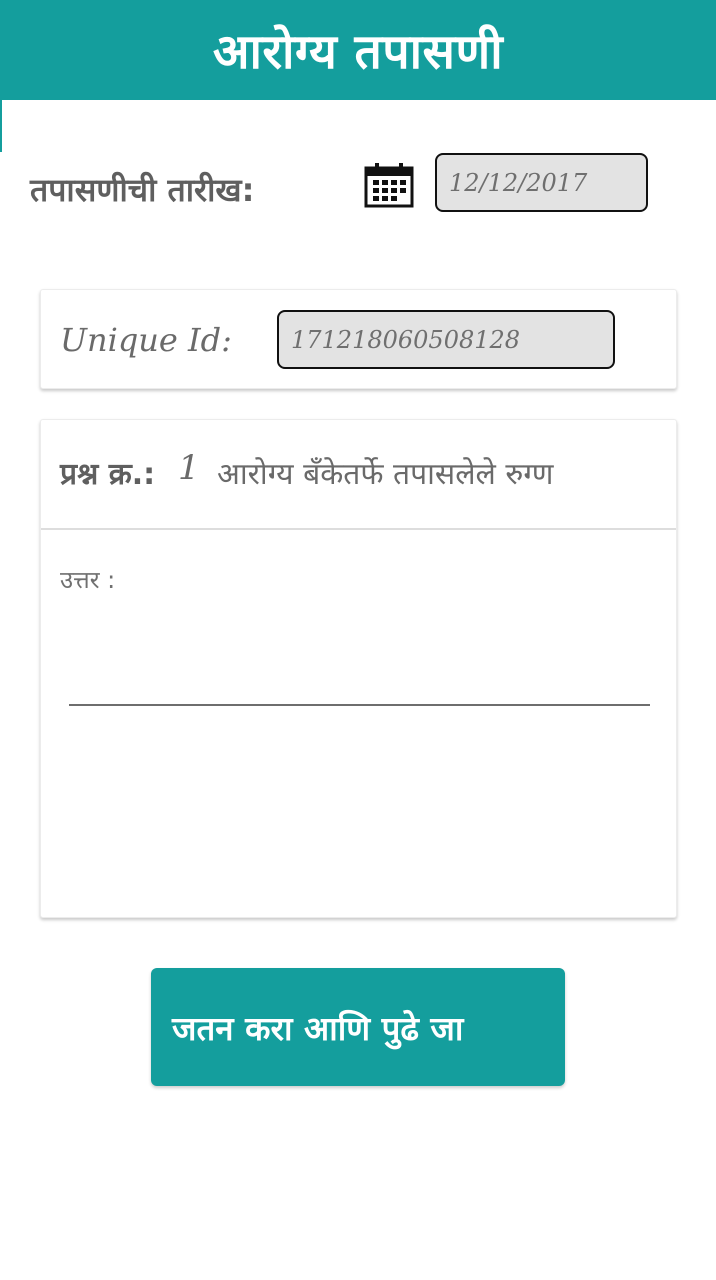  I want to click on question-text: आरोग्य बँकेतर्फे तपासलेले रुग्ण, so click(385, 474).